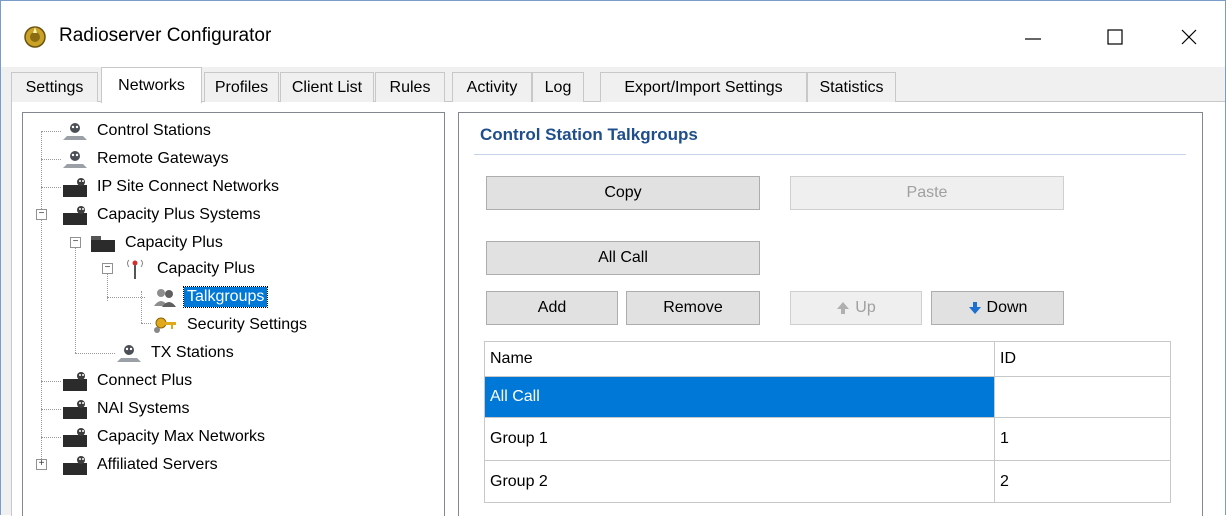  Describe the element at coordinates (623, 258) in the screenshot. I see `all-call-button: All Call` at that location.